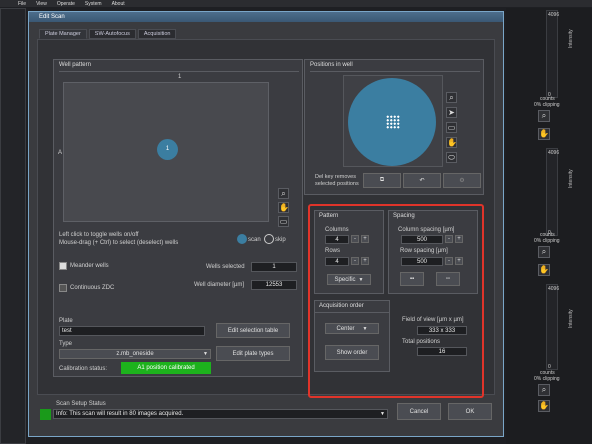 The image size is (592, 444). What do you see at coordinates (448, 279) in the screenshot?
I see `spread-spacing-button: ▫▫` at bounding box center [448, 279].